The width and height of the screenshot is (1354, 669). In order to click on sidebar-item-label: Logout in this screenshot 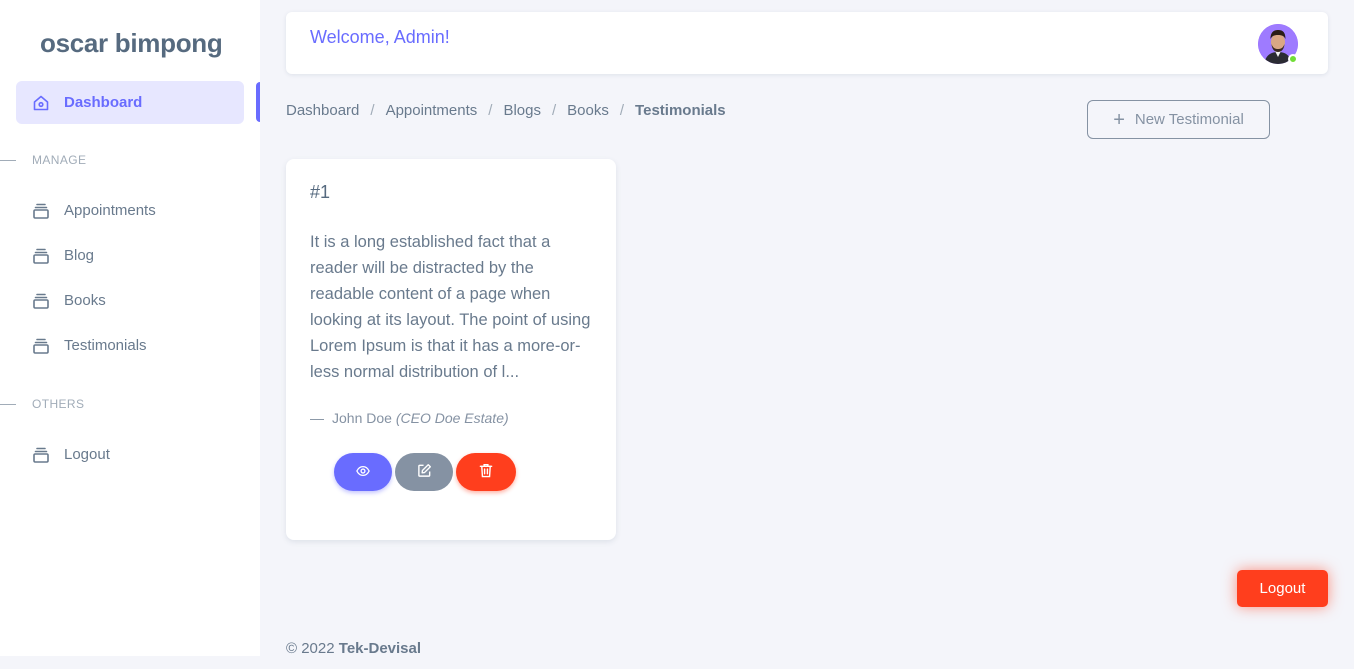, I will do `click(87, 454)`.